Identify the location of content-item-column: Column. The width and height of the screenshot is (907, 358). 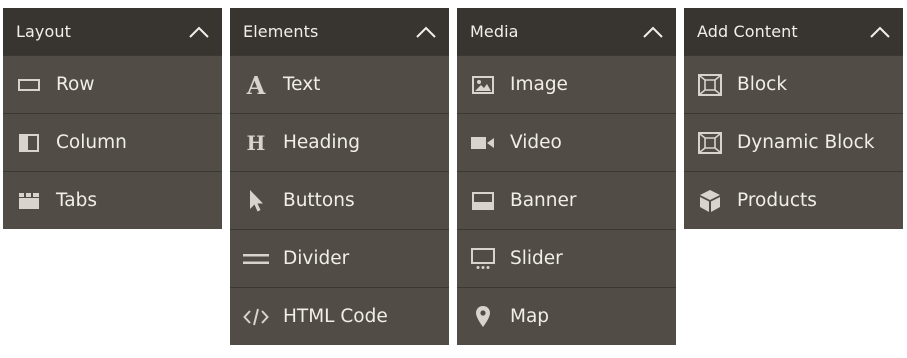
(112, 142).